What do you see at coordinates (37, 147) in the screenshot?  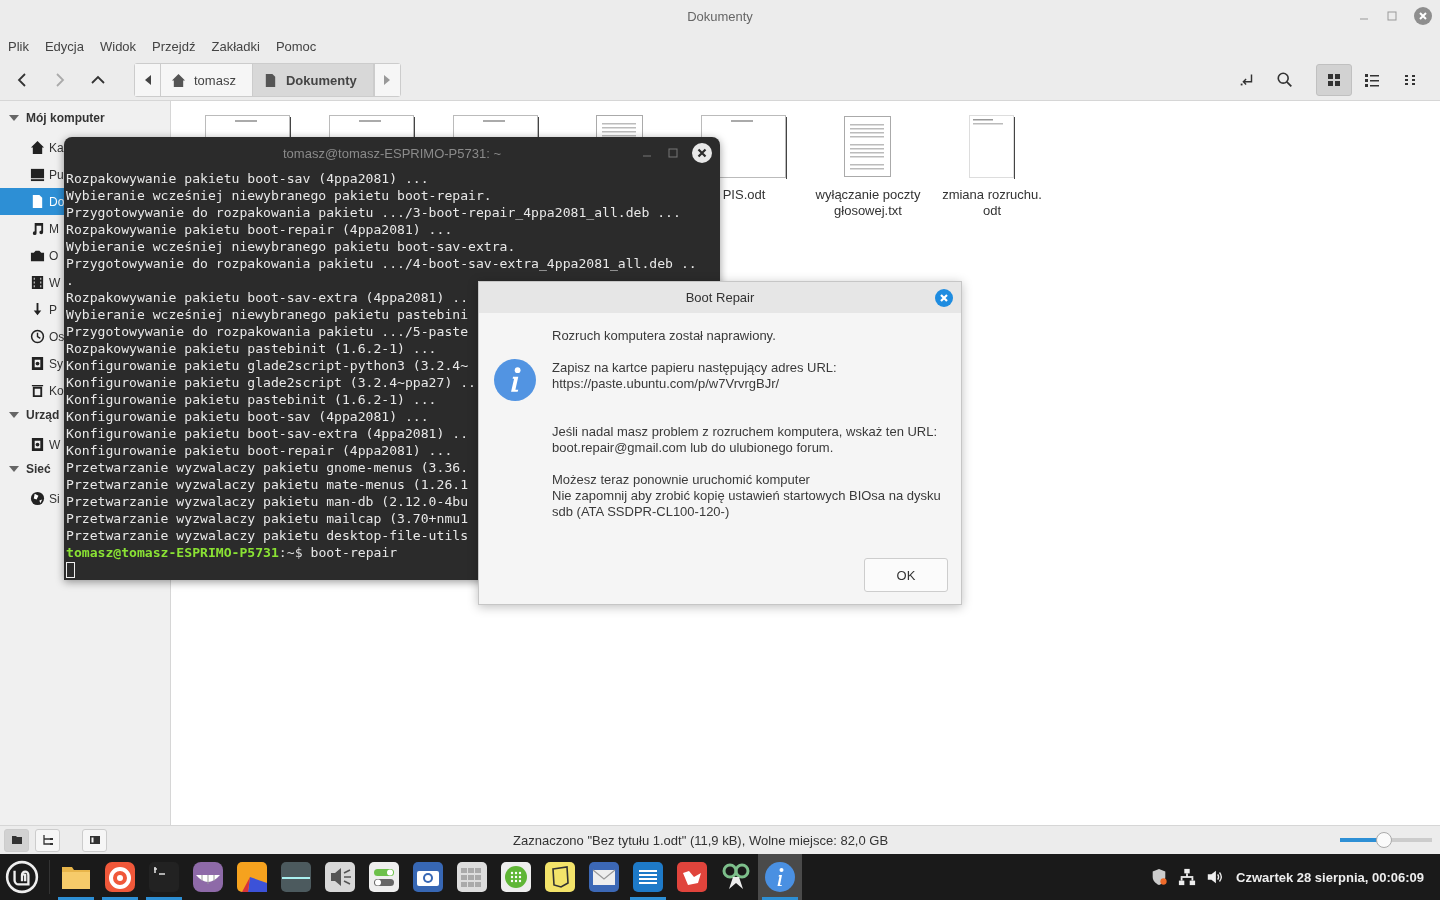 I see `home-icon` at bounding box center [37, 147].